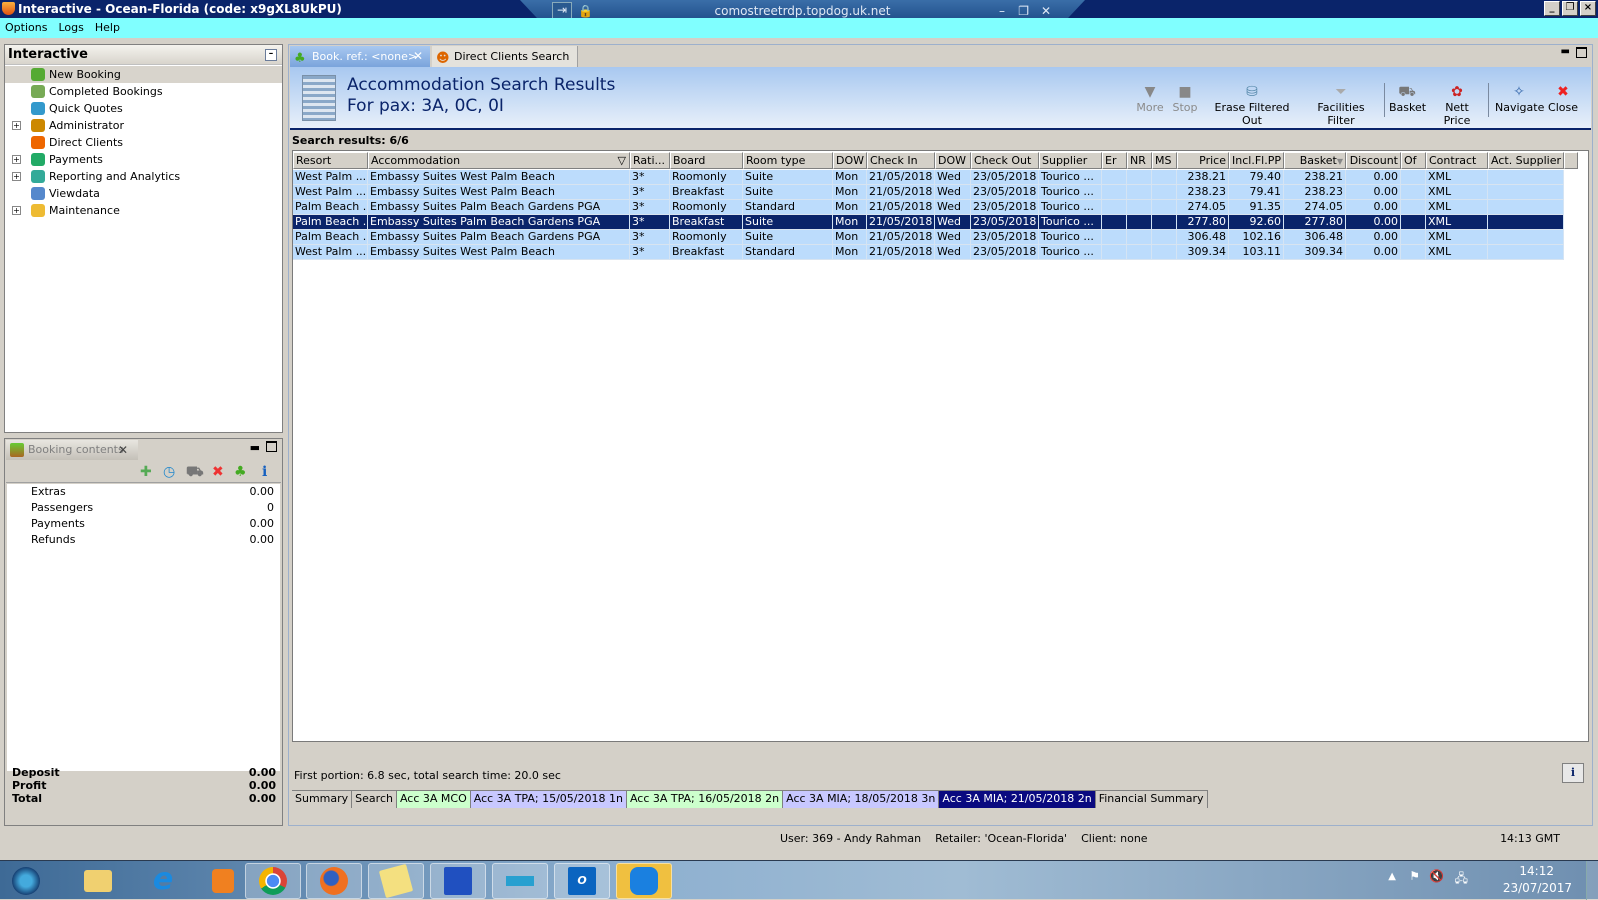 The width and height of the screenshot is (1598, 900). I want to click on clock-refresh-icon: ◷, so click(169, 472).